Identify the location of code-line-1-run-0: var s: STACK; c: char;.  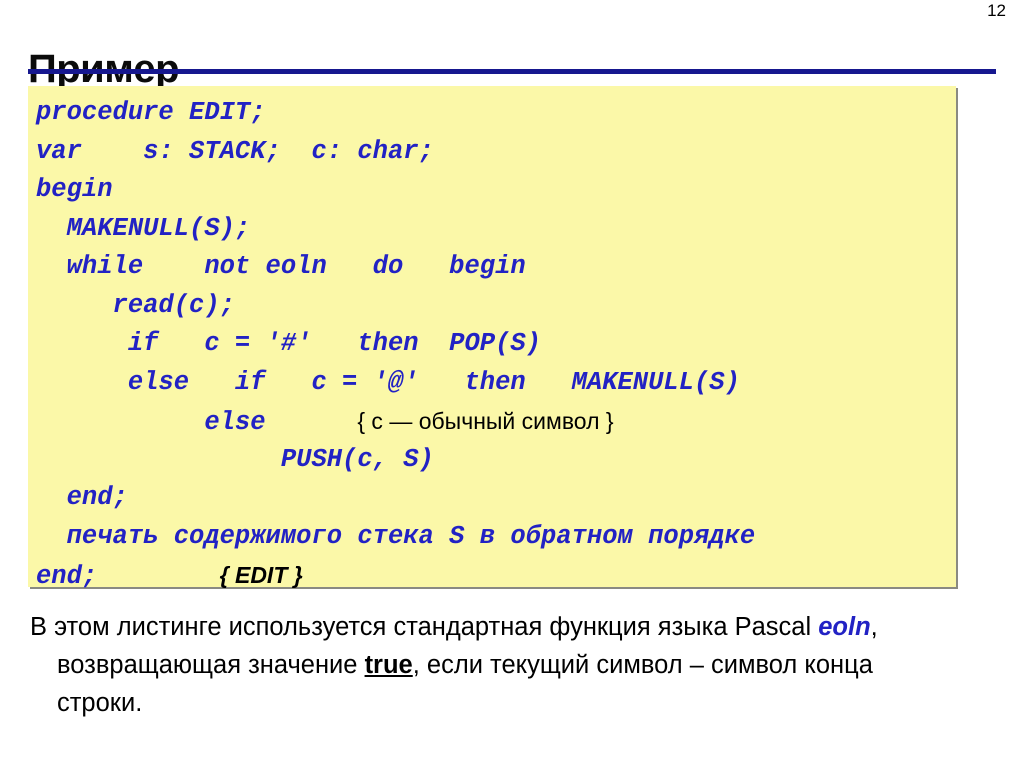
(235, 151).